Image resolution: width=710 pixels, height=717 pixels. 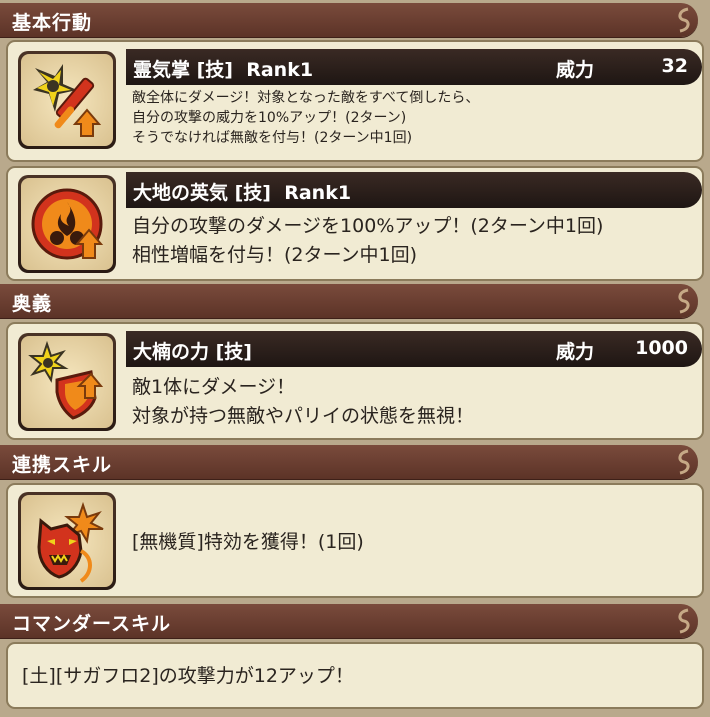 I want to click on skill-description: 敵1体にダメージ！ 対象が持つ無敵やパリイの状態を無視！, so click(x=303, y=401).